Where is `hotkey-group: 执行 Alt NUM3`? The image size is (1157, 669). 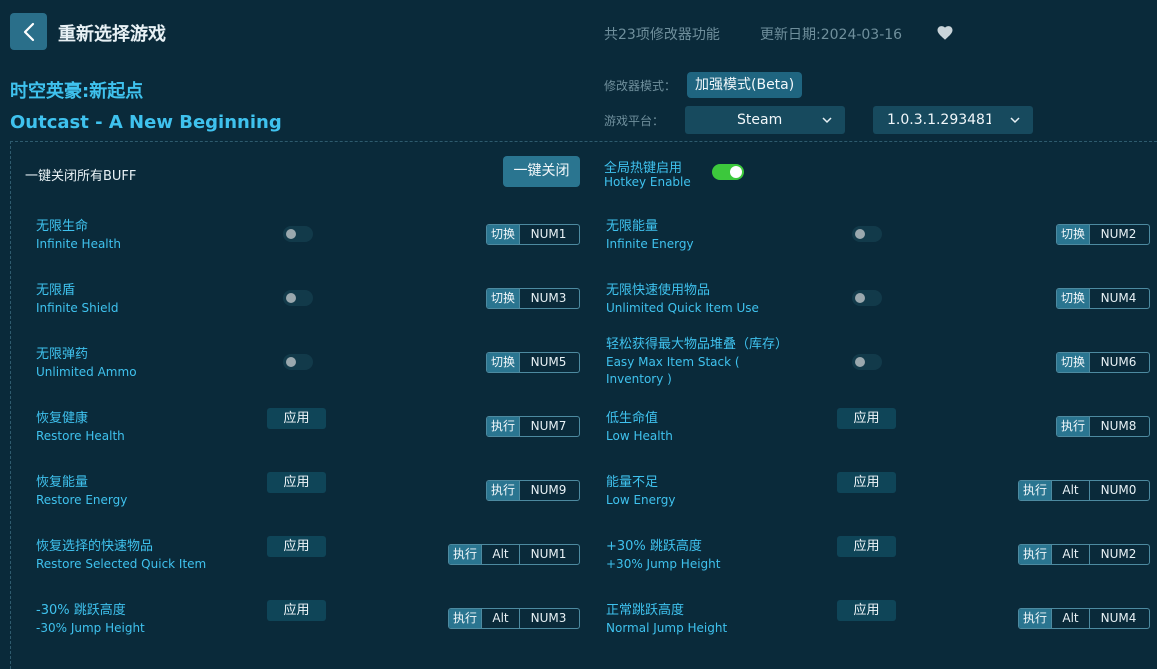 hotkey-group: 执行 Alt NUM3 is located at coordinates (514, 618).